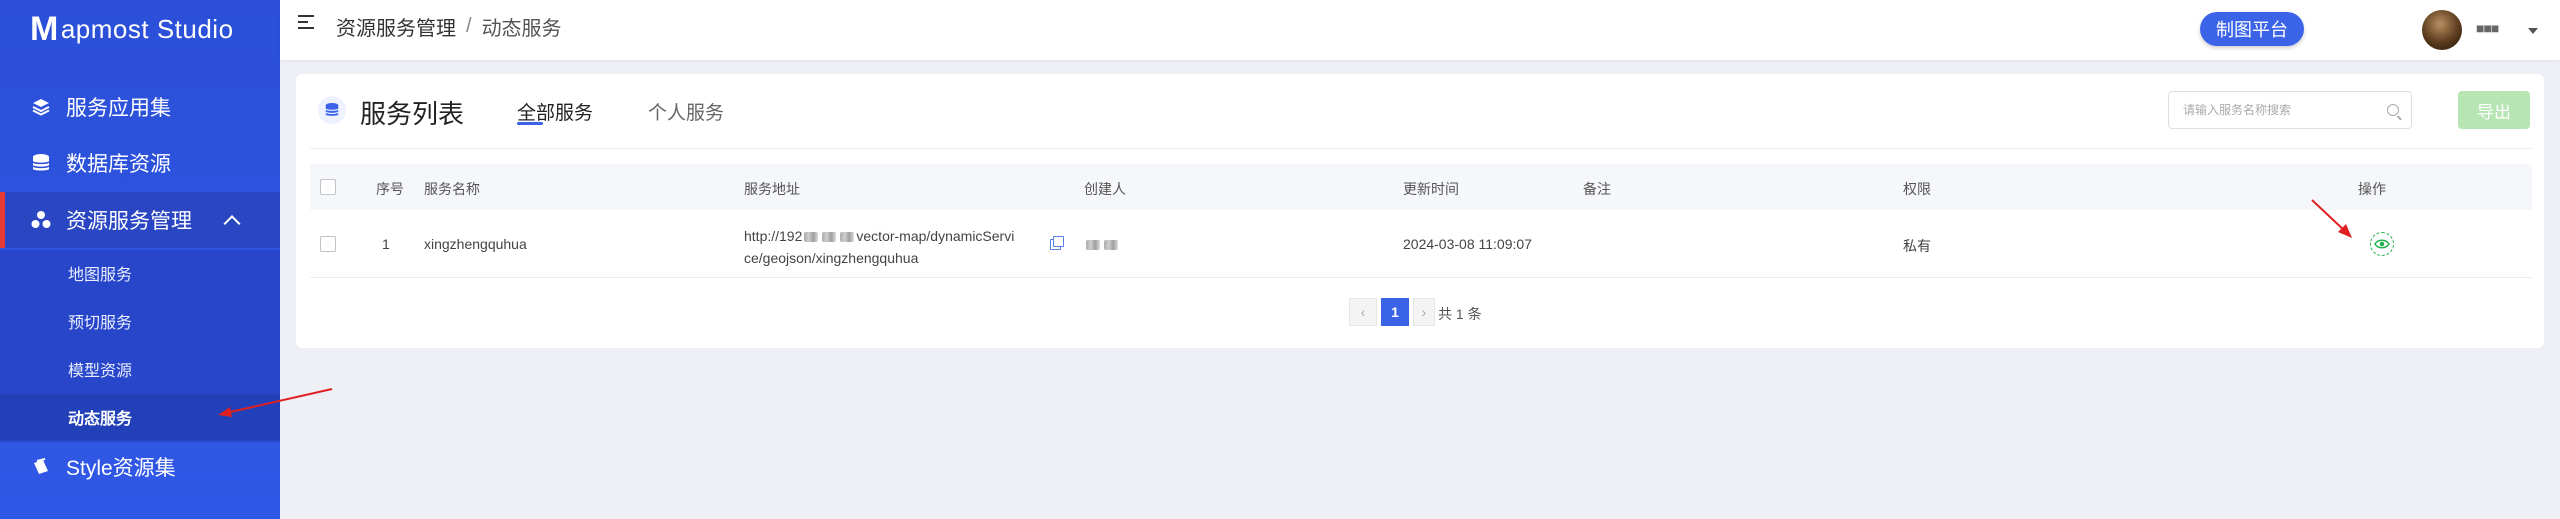 The height and width of the screenshot is (519, 2560). I want to click on next-page-button: ›, so click(1424, 312).